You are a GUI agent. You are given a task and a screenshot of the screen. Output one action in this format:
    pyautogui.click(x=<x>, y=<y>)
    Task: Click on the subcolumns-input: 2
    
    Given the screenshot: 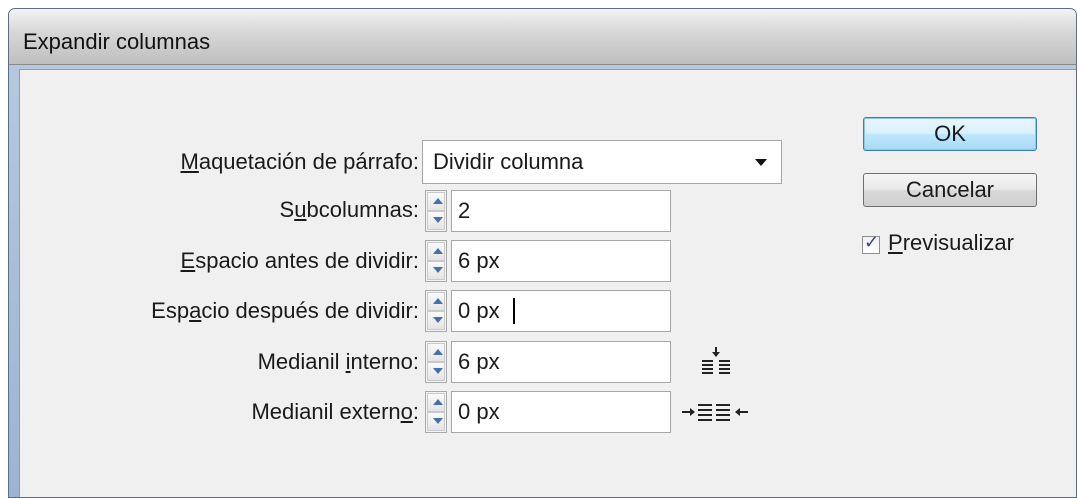 What is the action you would take?
    pyautogui.click(x=561, y=211)
    